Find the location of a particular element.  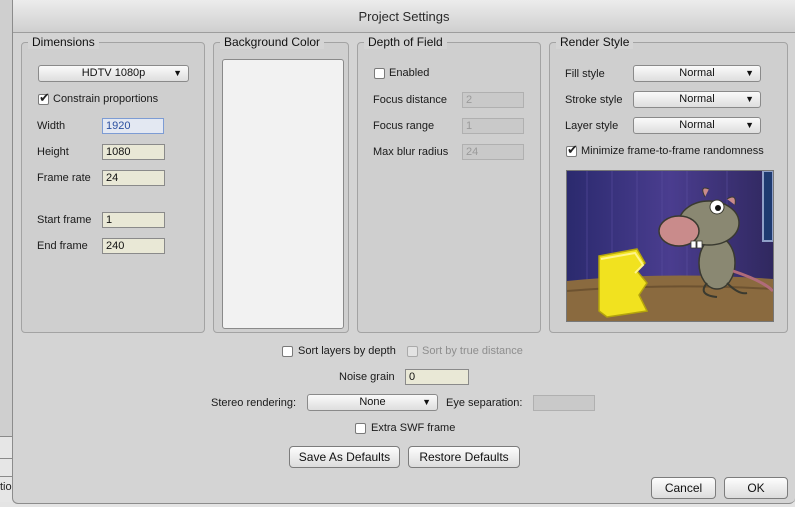

focus-range-label: Focus range is located at coordinates (404, 126).